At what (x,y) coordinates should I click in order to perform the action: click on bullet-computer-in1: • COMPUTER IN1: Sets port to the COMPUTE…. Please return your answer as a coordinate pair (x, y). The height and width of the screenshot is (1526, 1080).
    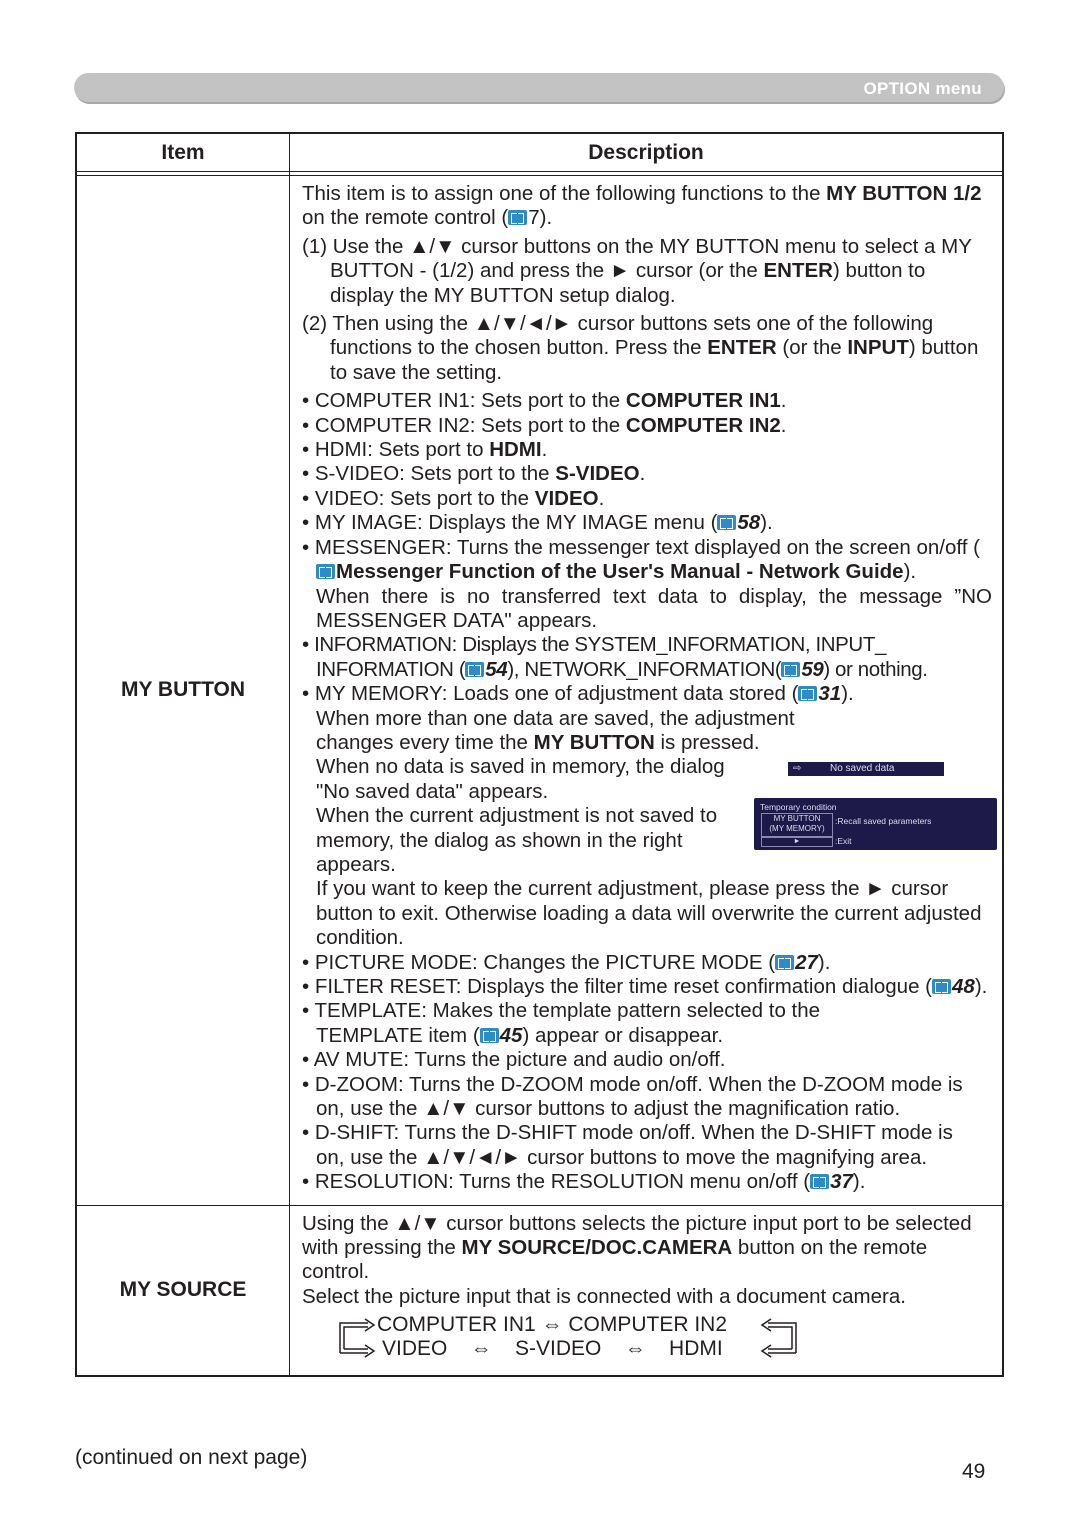
    Looking at the image, I should click on (544, 401).